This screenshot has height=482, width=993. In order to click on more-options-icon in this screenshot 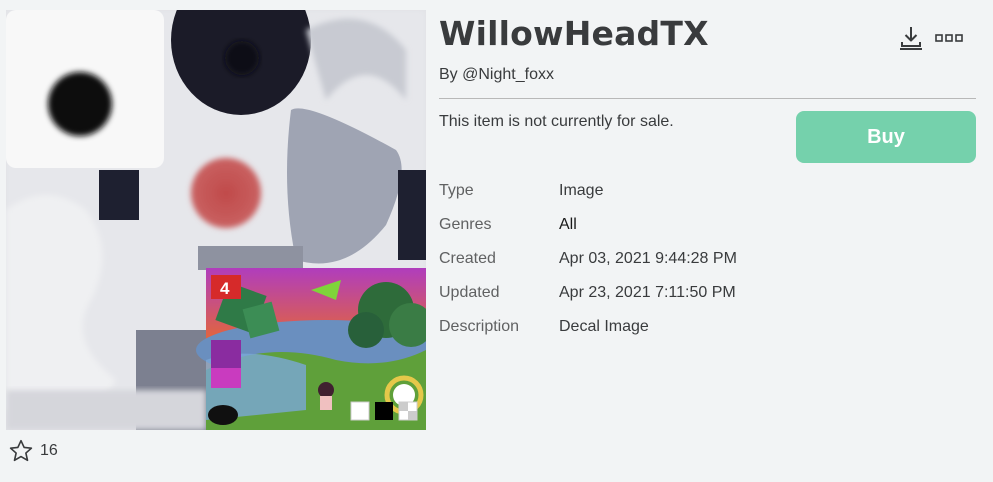, I will do `click(949, 38)`.